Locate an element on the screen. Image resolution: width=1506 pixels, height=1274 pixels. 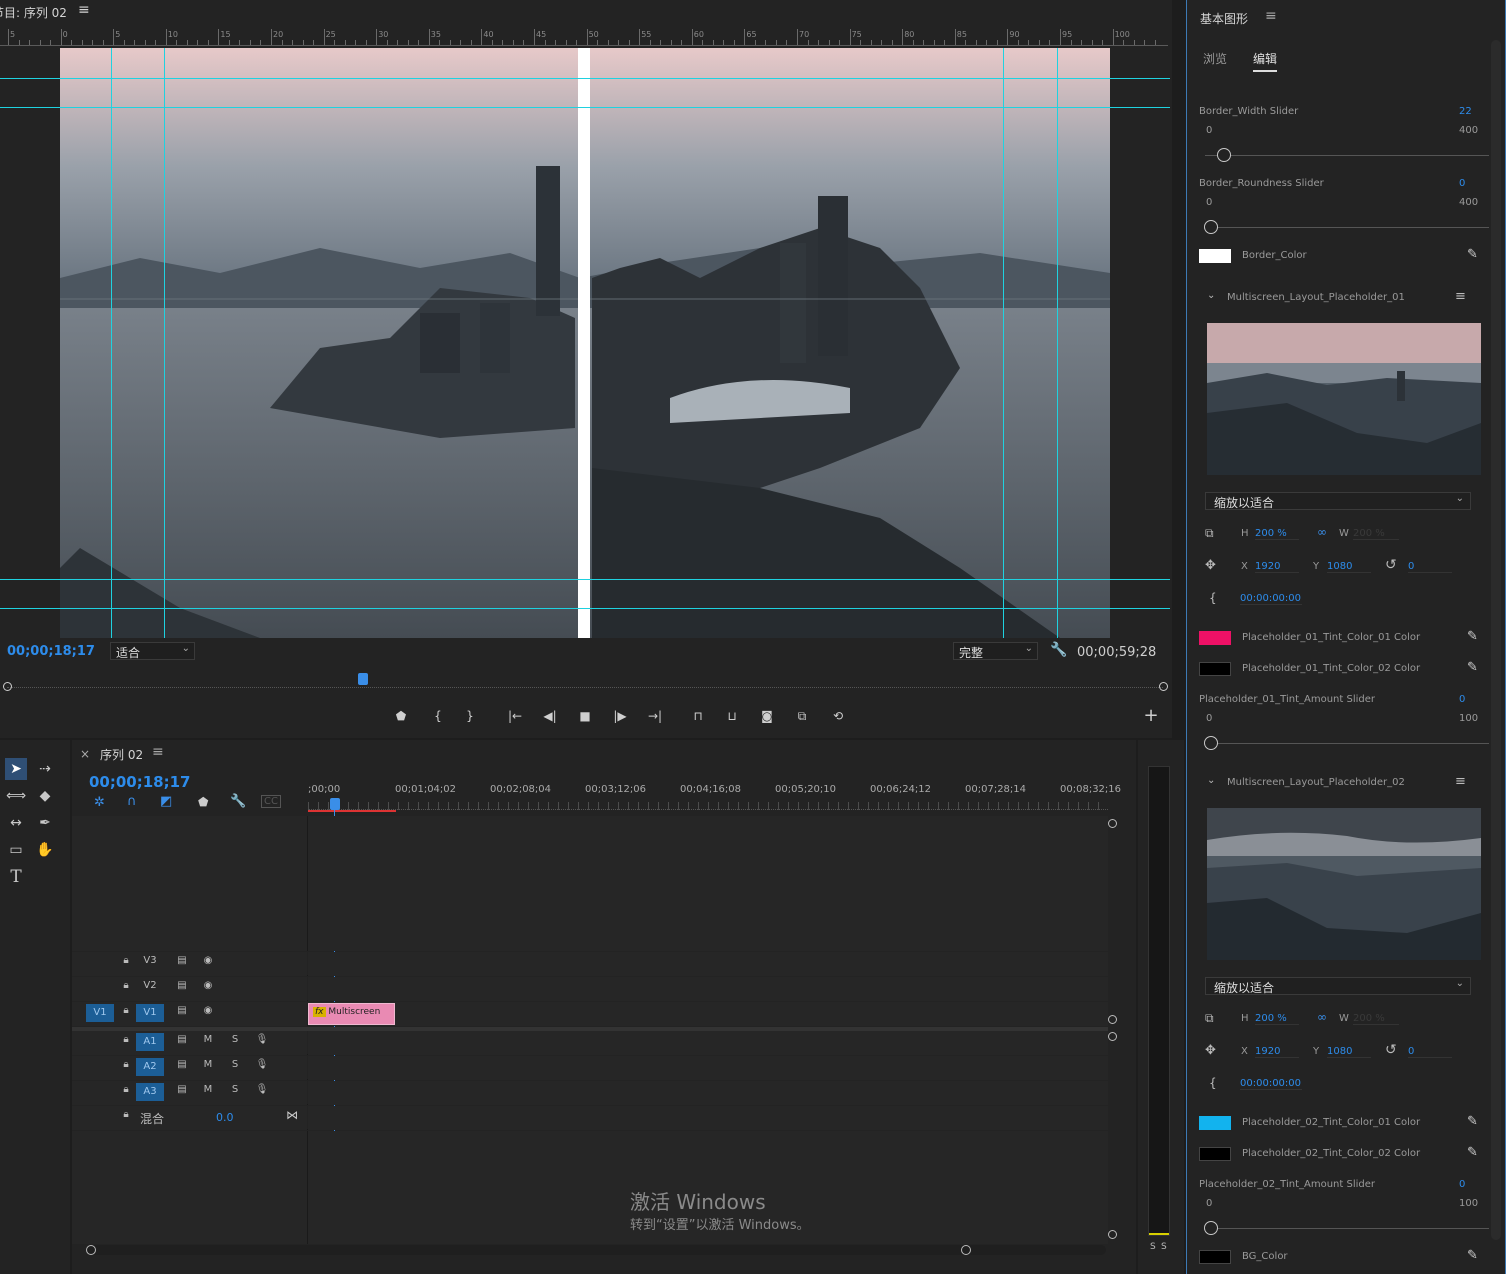
razor-tool-icon: ◆ is located at coordinates (45, 796).